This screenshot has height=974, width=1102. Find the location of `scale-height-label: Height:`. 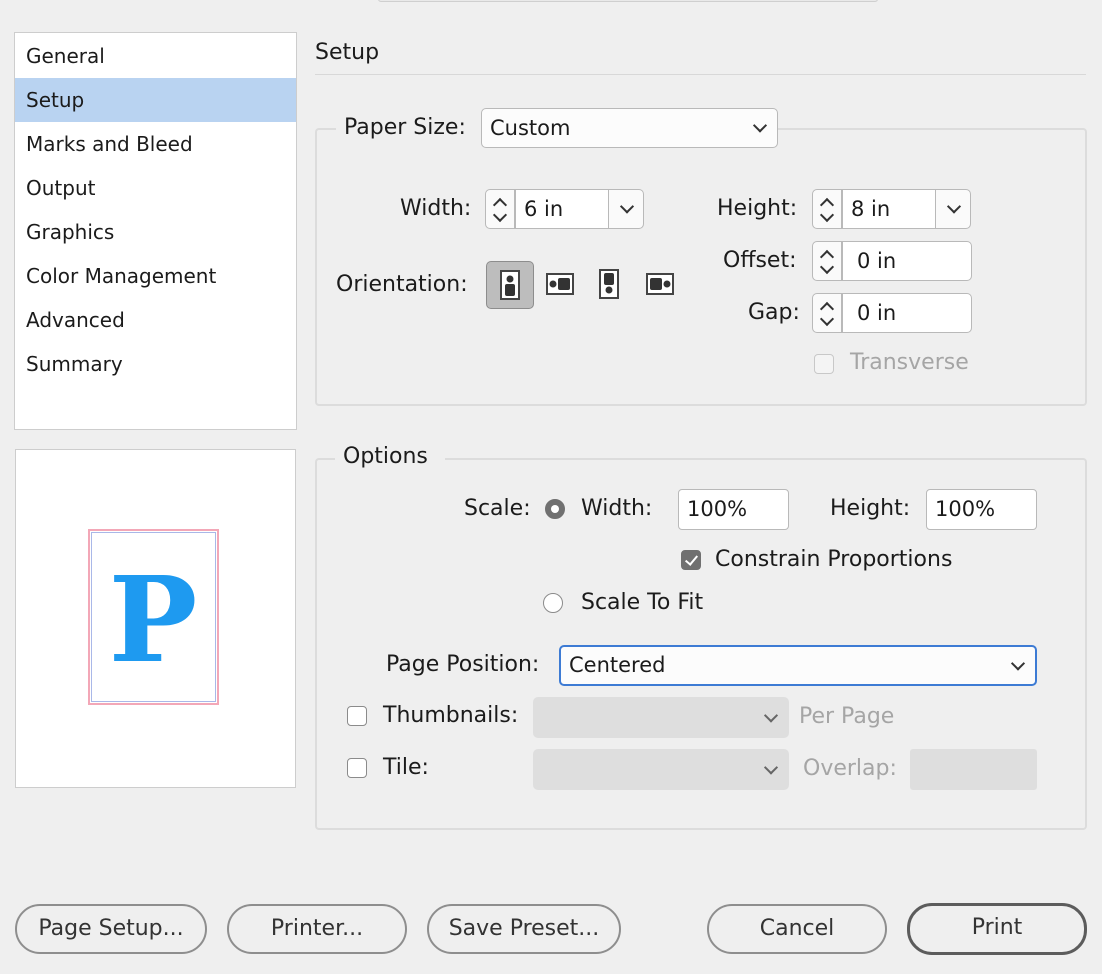

scale-height-label: Height: is located at coordinates (870, 508).